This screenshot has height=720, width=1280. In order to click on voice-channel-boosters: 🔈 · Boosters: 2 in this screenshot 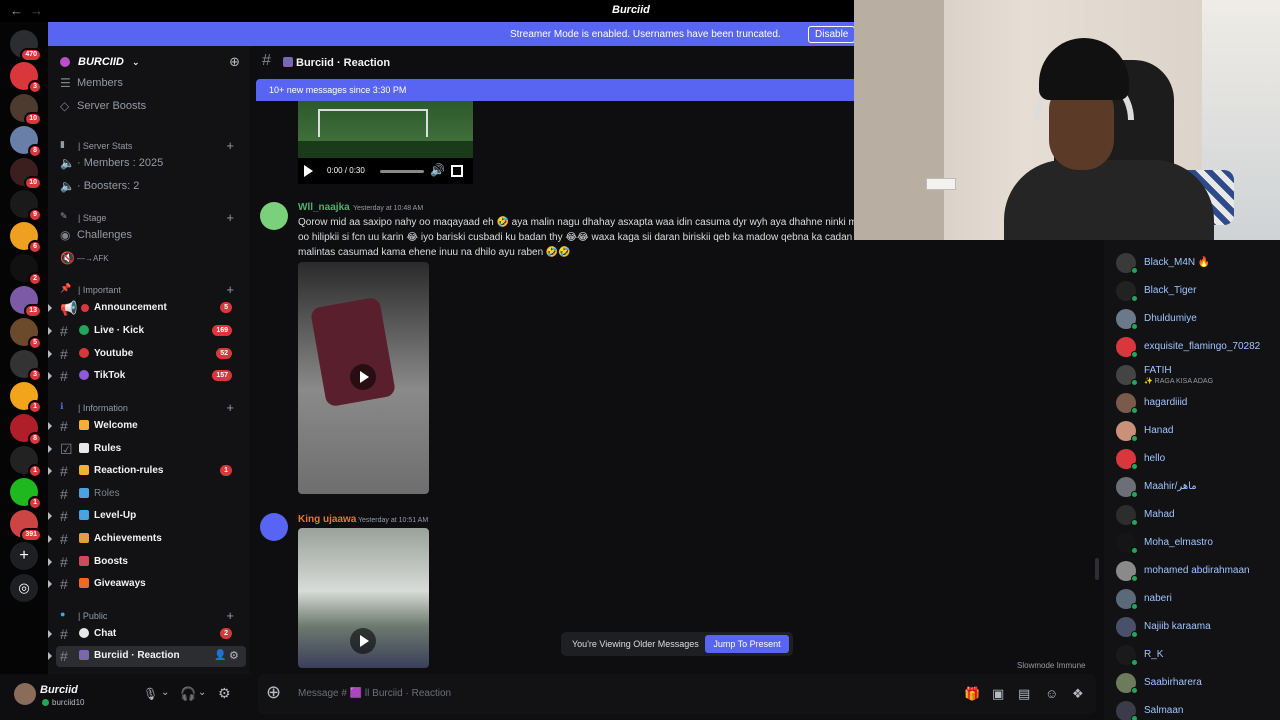, I will do `click(150, 187)`.